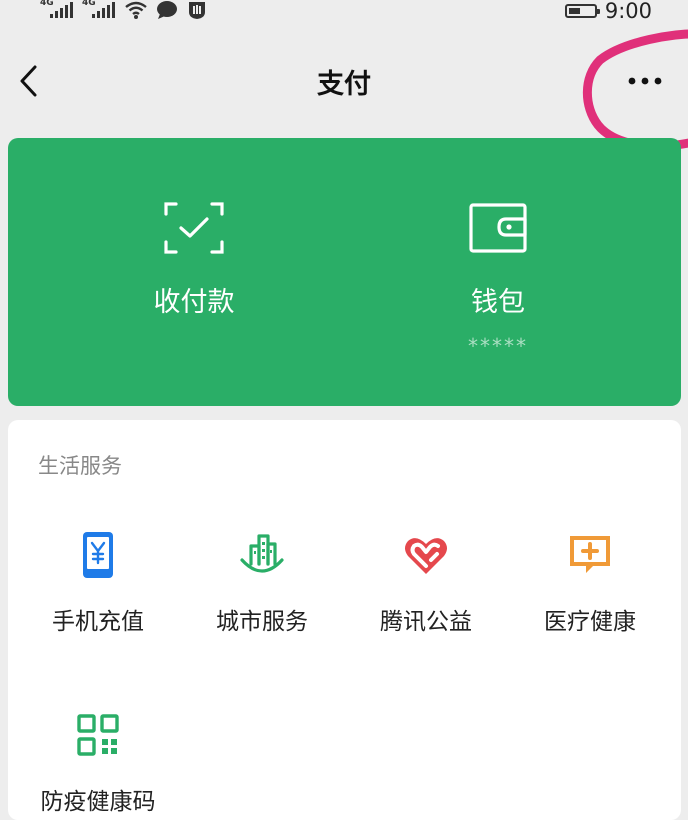 This screenshot has width=688, height=820. I want to click on status-time: 9:00, so click(628, 11).